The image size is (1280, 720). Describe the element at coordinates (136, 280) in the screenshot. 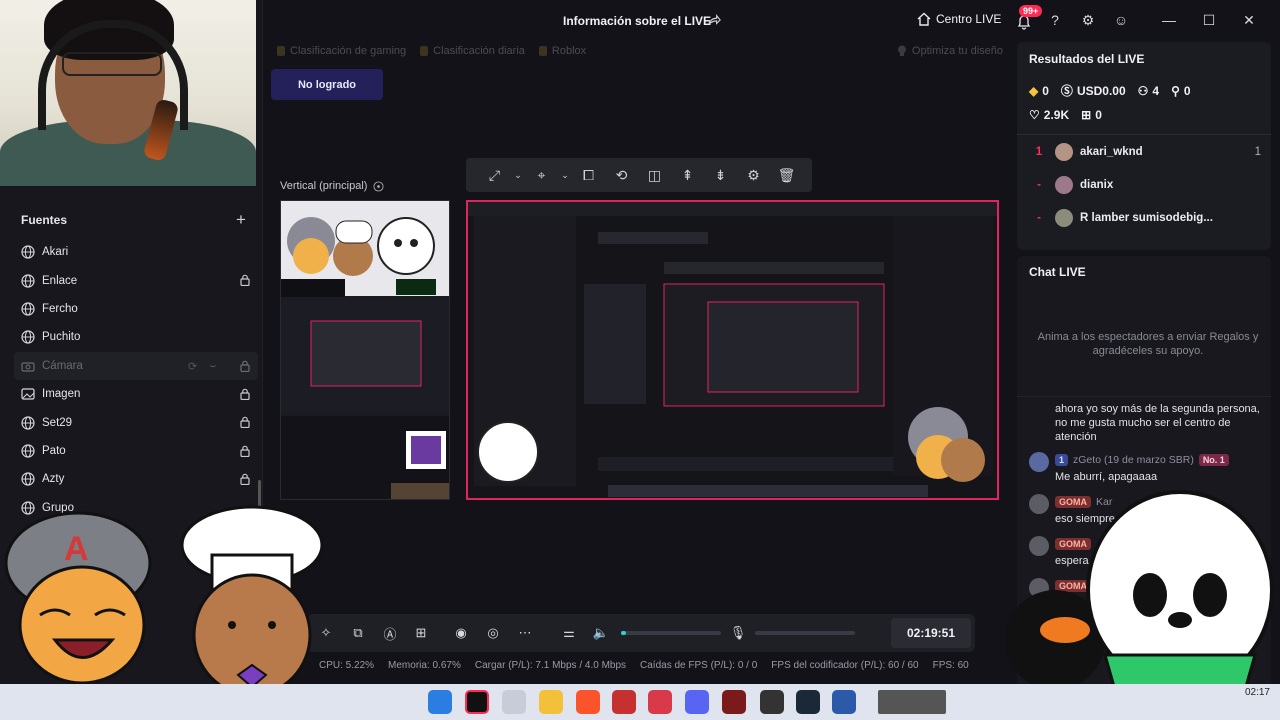

I see `source-item: Enlace` at that location.